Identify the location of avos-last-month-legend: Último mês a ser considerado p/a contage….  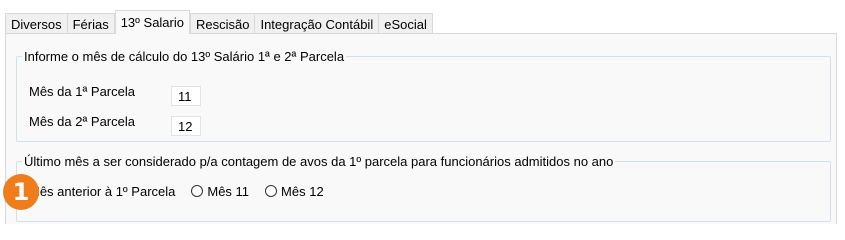
(319, 161).